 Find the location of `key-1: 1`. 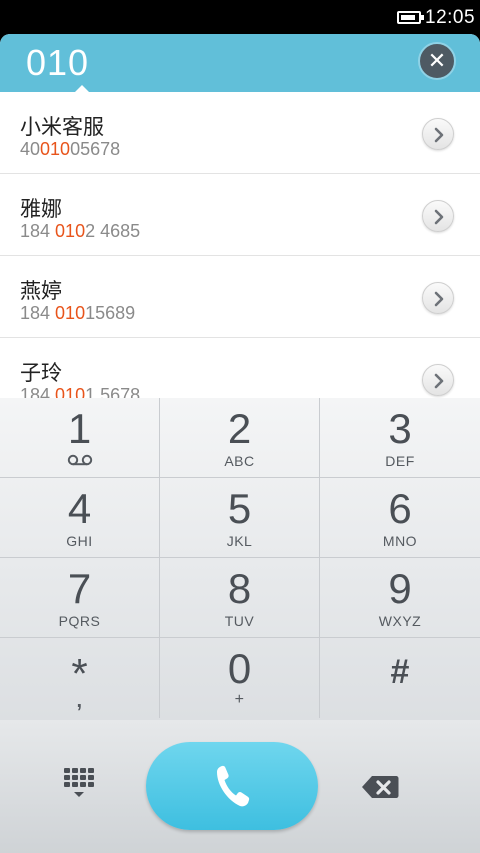

key-1: 1 is located at coordinates (80, 438).